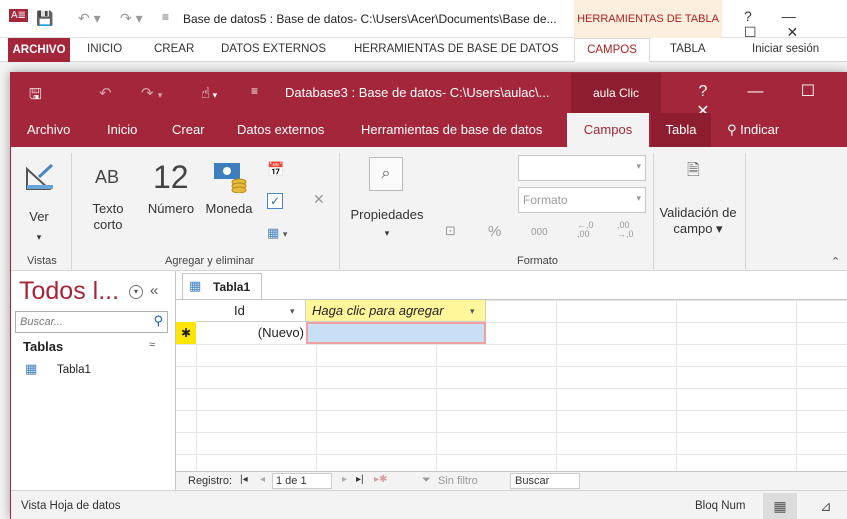  Describe the element at coordinates (720, 506) in the screenshot. I see `status-numlock: Bloq Num` at that location.